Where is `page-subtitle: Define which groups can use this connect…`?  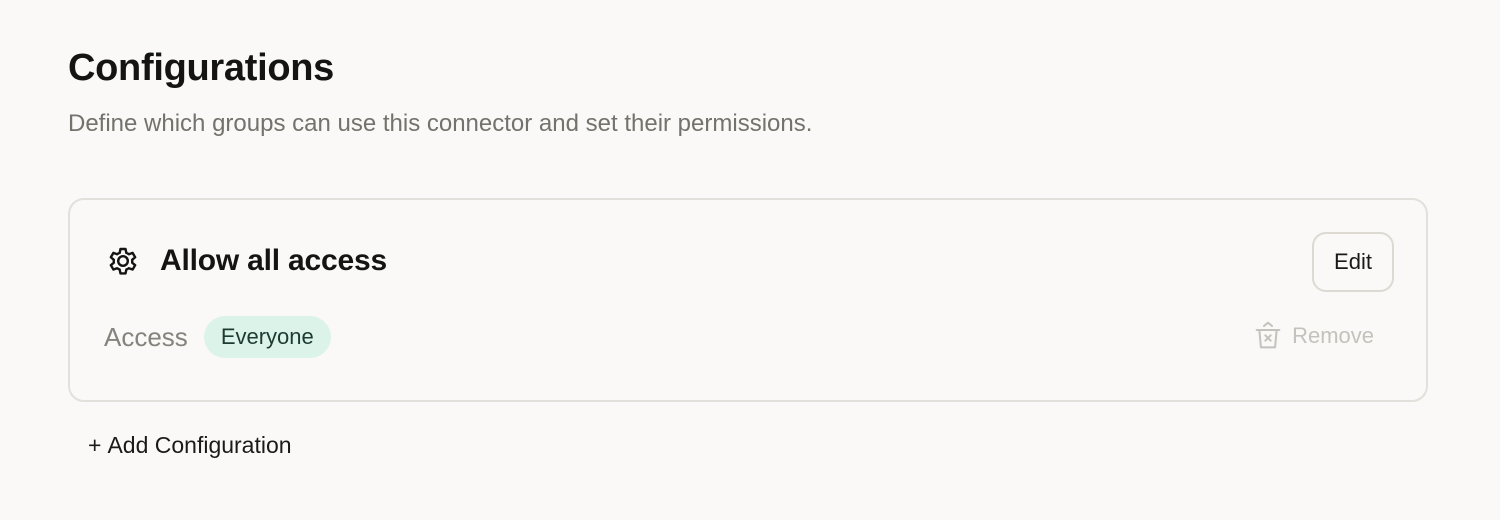
page-subtitle: Define which groups can use this connect… is located at coordinates (440, 123).